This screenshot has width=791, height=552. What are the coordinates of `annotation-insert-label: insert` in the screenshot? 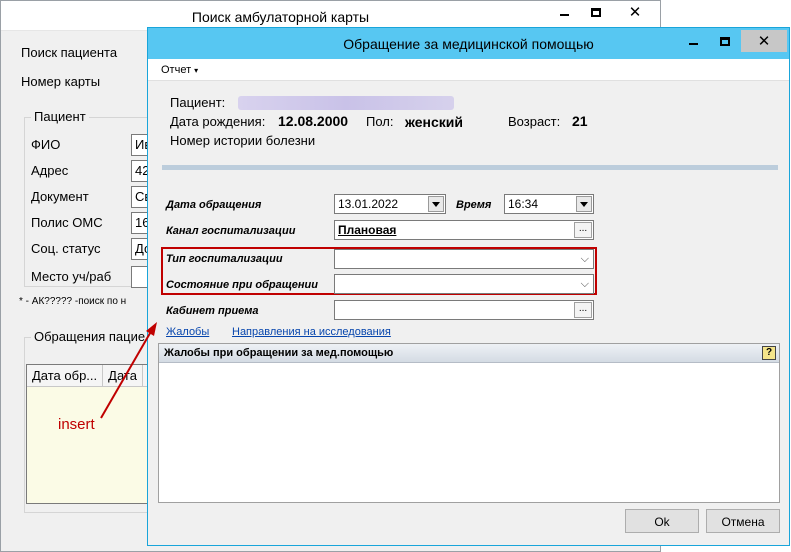 It's located at (76, 424).